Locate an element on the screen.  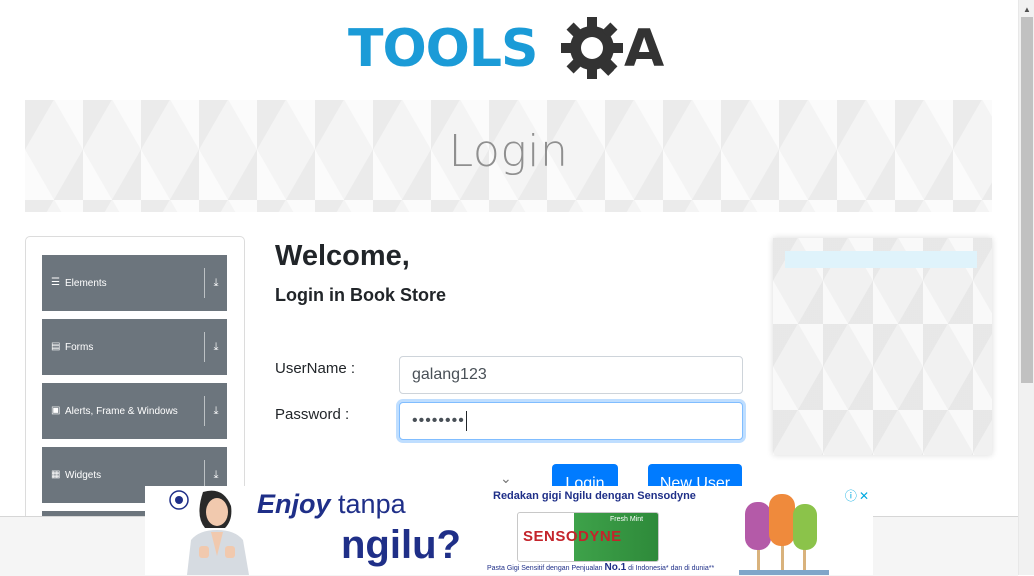
scroll-up-arrow-icon: ▲ is located at coordinates (1027, 9).